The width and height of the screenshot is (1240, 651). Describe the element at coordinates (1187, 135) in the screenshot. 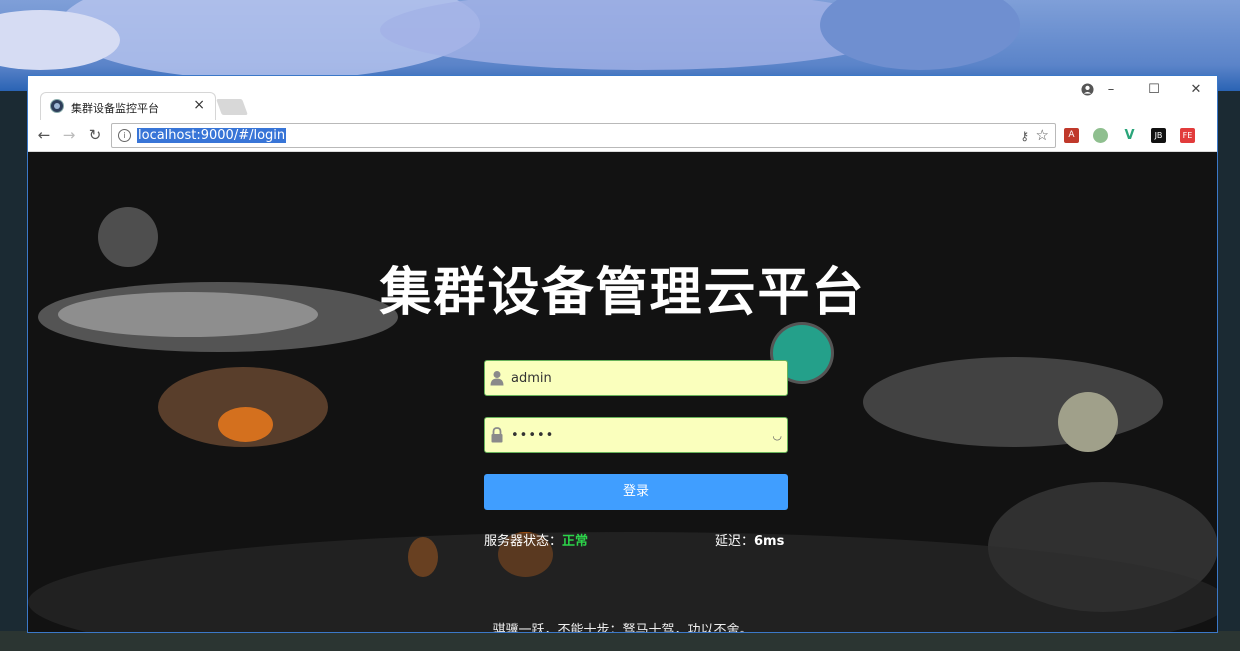

I see `fe-helper-icon: FE` at that location.